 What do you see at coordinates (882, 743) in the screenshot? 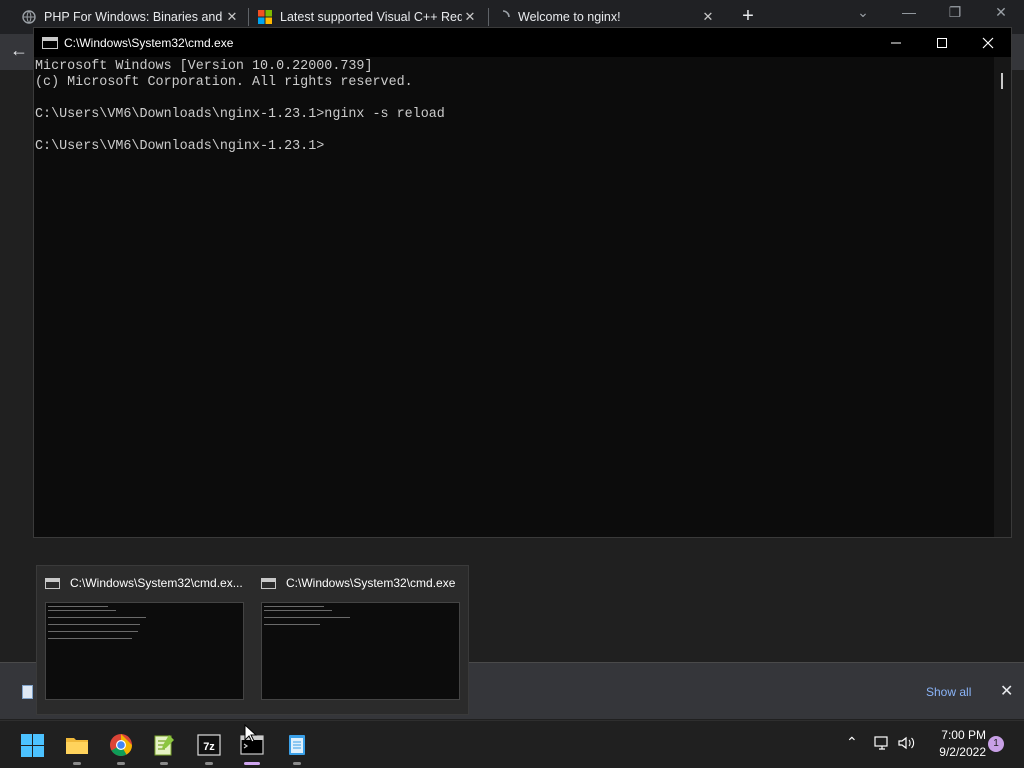
I see `network-icon` at bounding box center [882, 743].